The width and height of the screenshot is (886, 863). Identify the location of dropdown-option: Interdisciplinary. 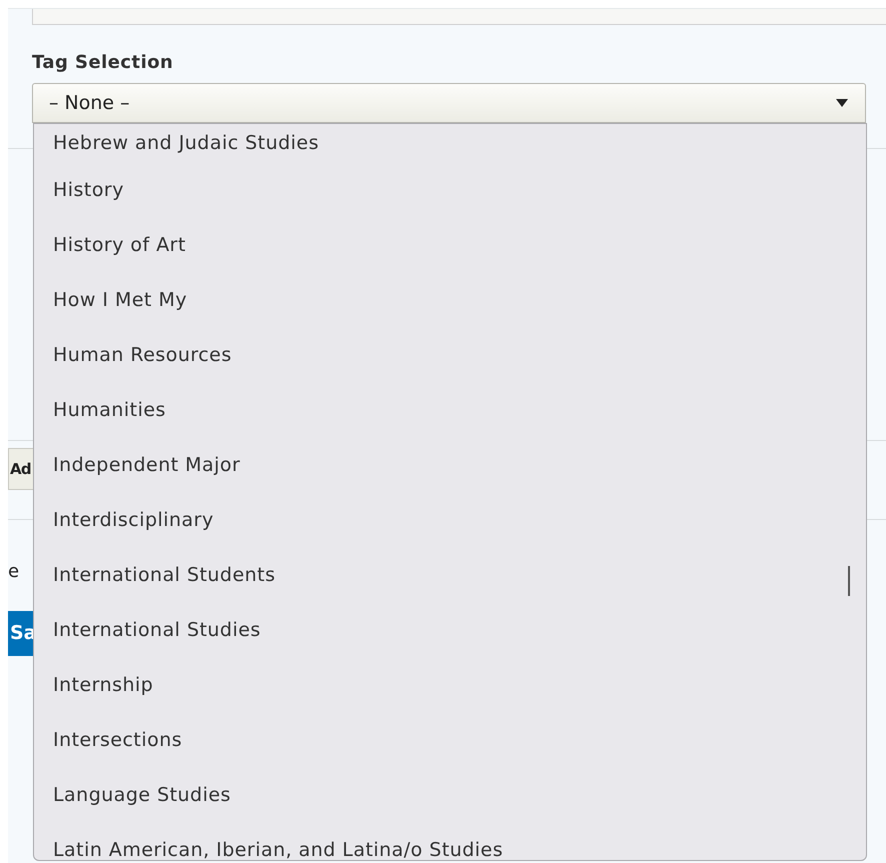
(133, 520).